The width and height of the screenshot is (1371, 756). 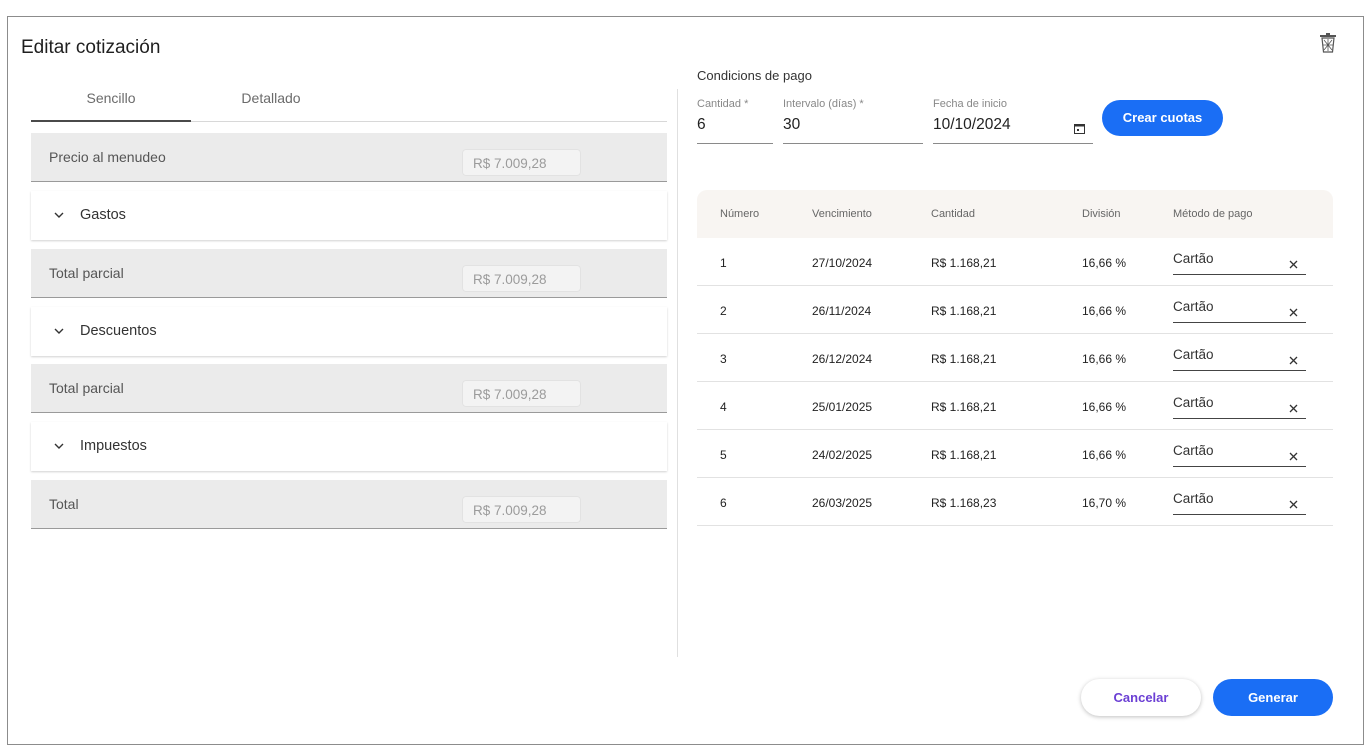 I want to click on quantity-input: 6, so click(x=735, y=125).